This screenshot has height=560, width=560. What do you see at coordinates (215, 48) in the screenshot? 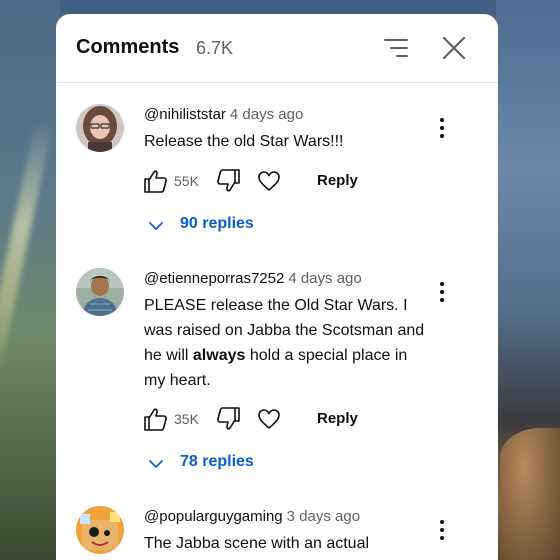
I see `comments-count: 6.7K` at bounding box center [215, 48].